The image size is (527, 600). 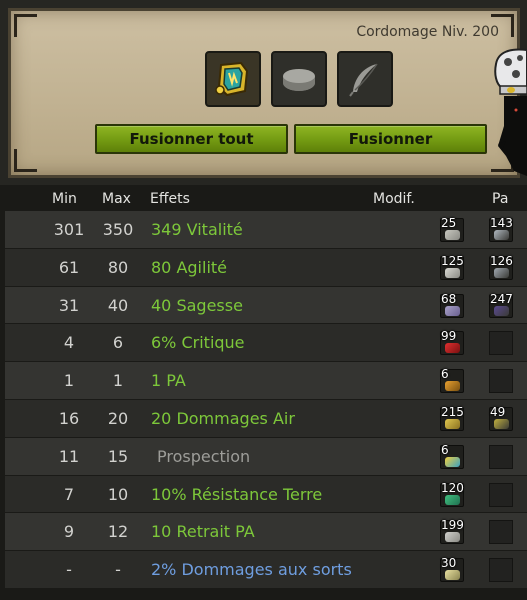 I want to click on row-max: 1, so click(x=118, y=381).